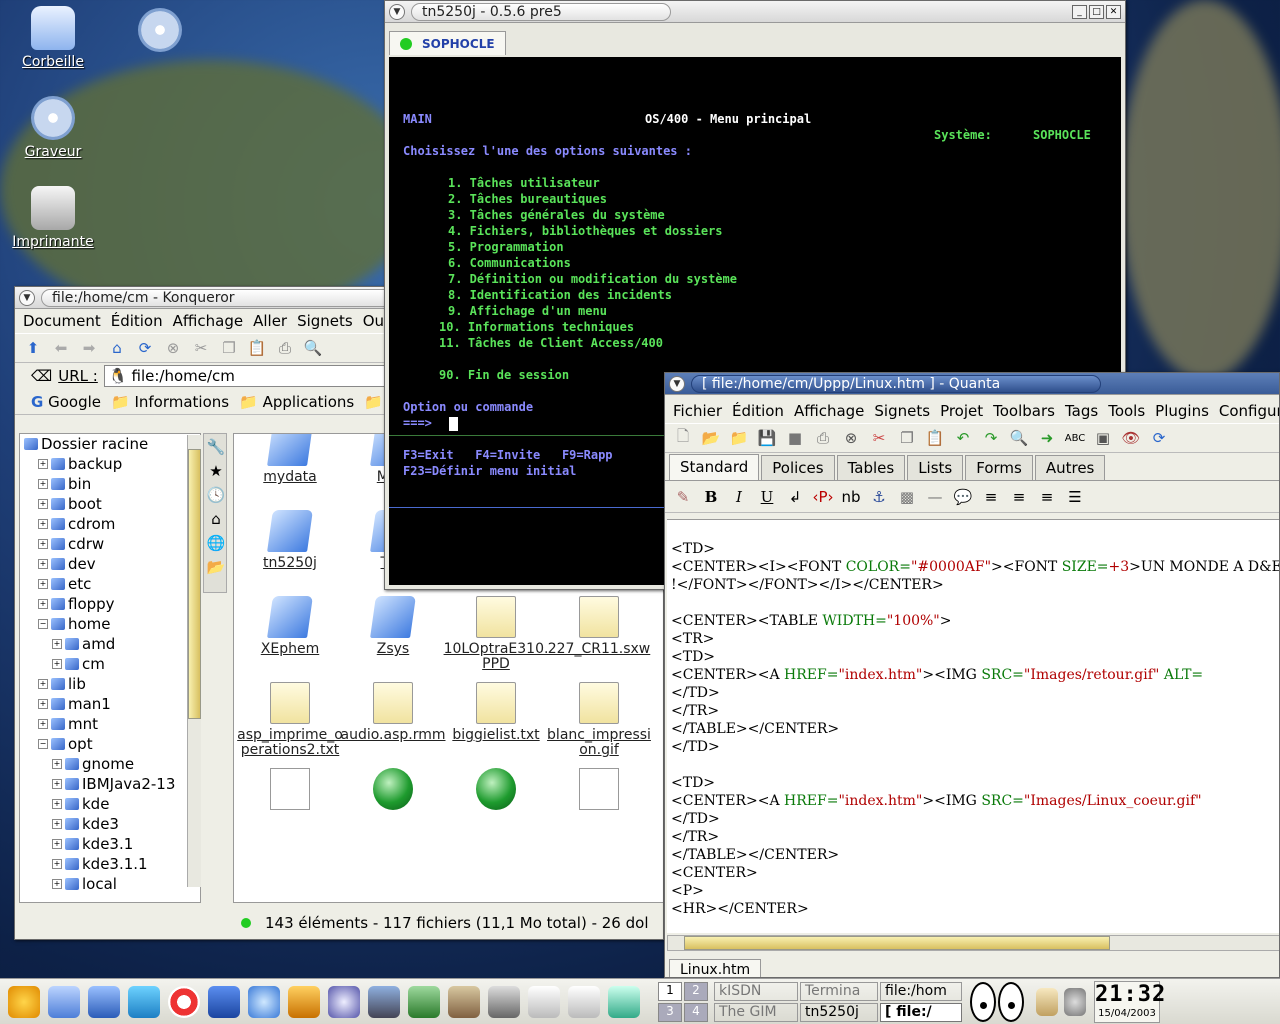  What do you see at coordinates (1103, 438) in the screenshot?
I see `preview-icon: ▣` at bounding box center [1103, 438].